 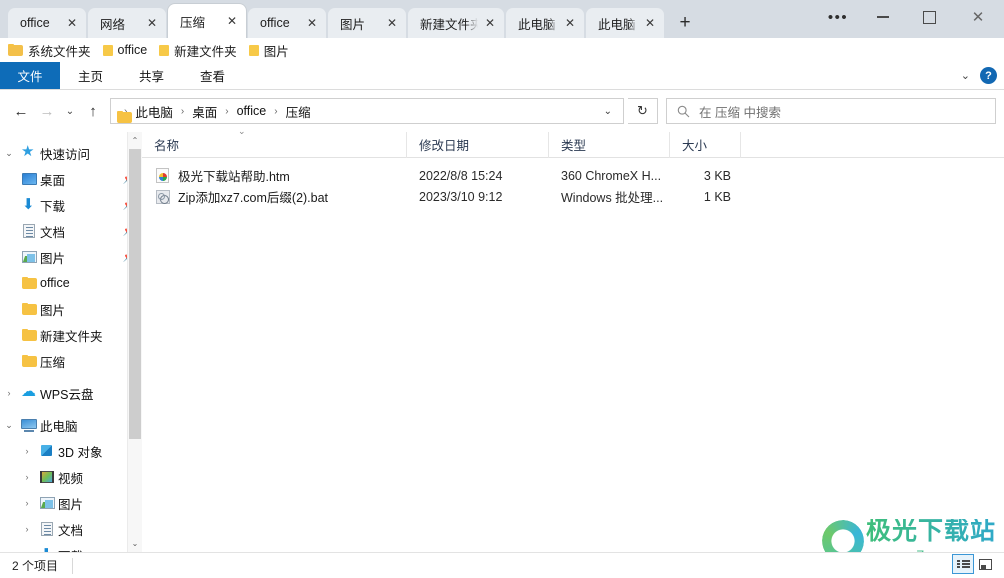 I want to click on close-window-button: ✕, so click(x=978, y=17).